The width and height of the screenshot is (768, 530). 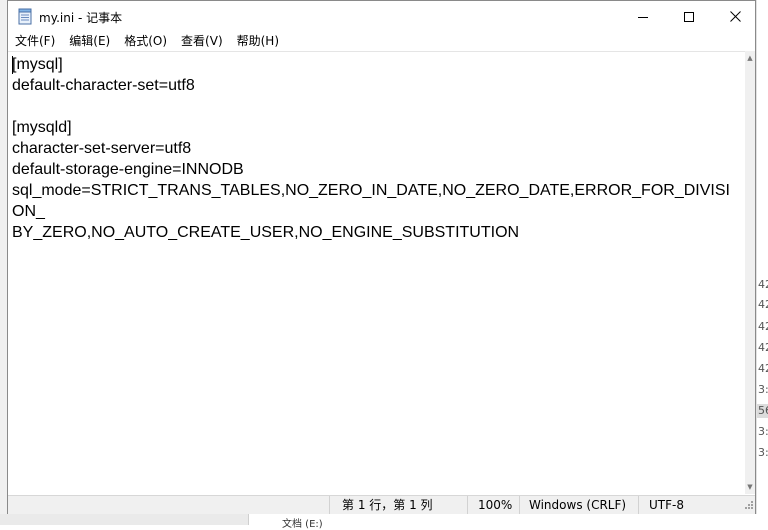 I want to click on status-bar: 第 1 行，第 1 列 100% Windows (CRLF) UTF-8, so click(x=381, y=504).